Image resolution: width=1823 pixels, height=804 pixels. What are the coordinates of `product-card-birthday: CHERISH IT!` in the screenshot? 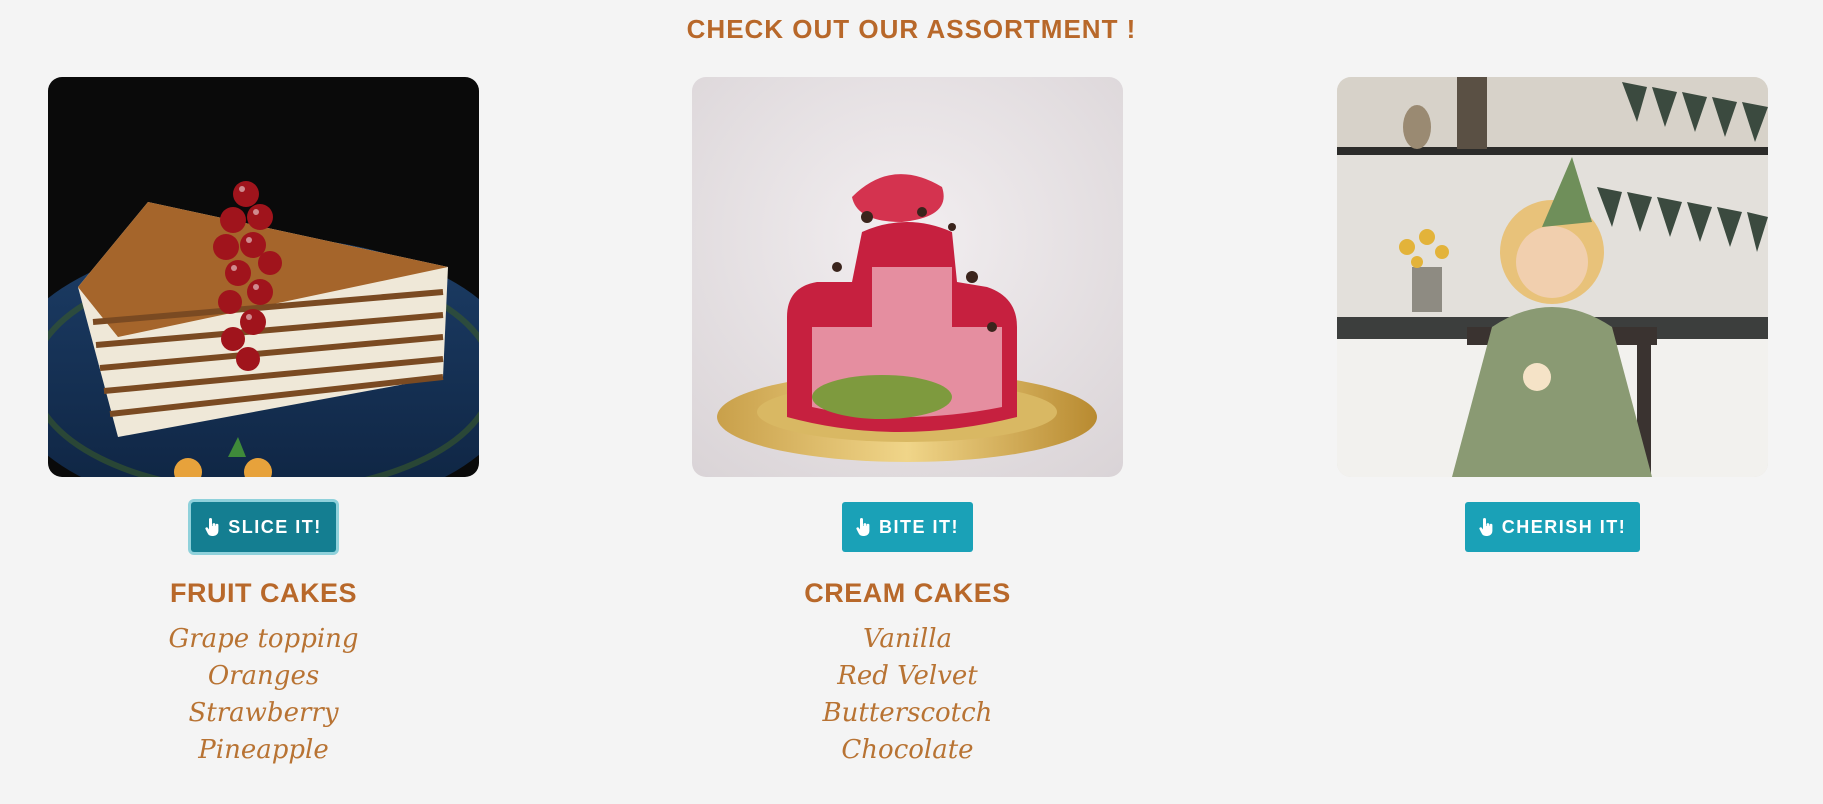 It's located at (1552, 314).